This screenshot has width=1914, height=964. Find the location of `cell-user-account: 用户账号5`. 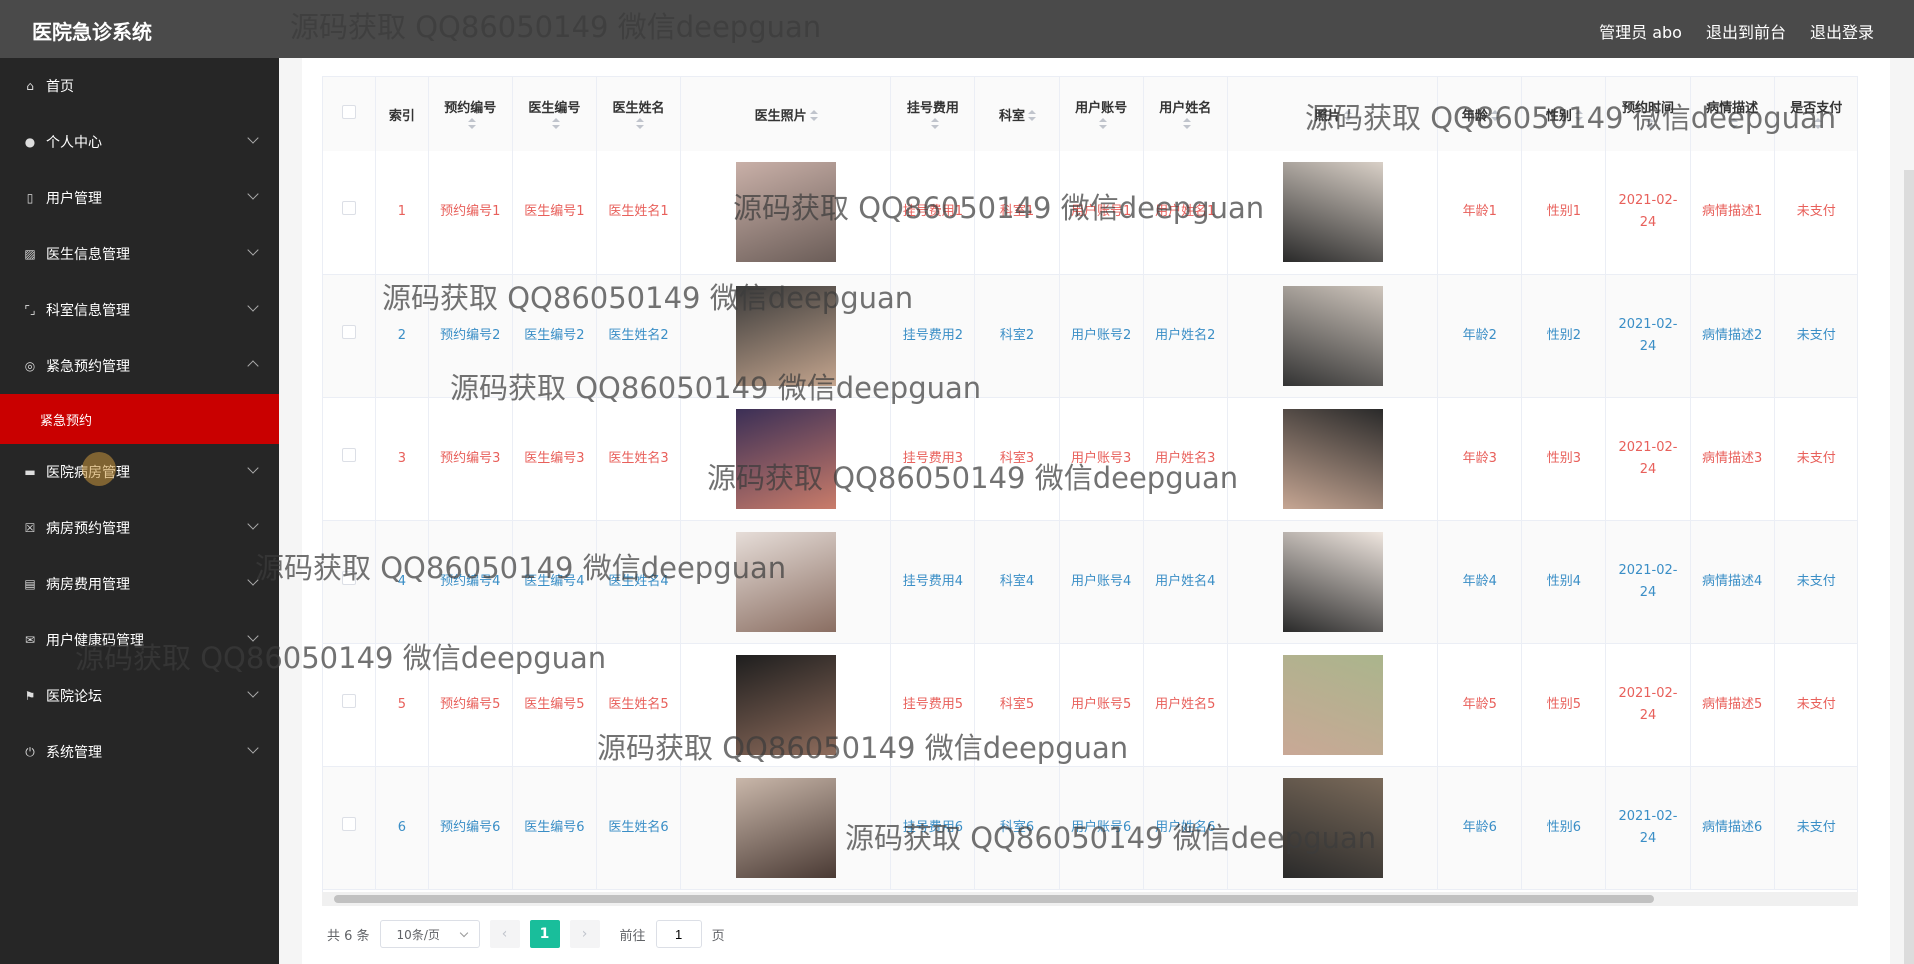

cell-user-account: 用户账号5 is located at coordinates (1101, 705).